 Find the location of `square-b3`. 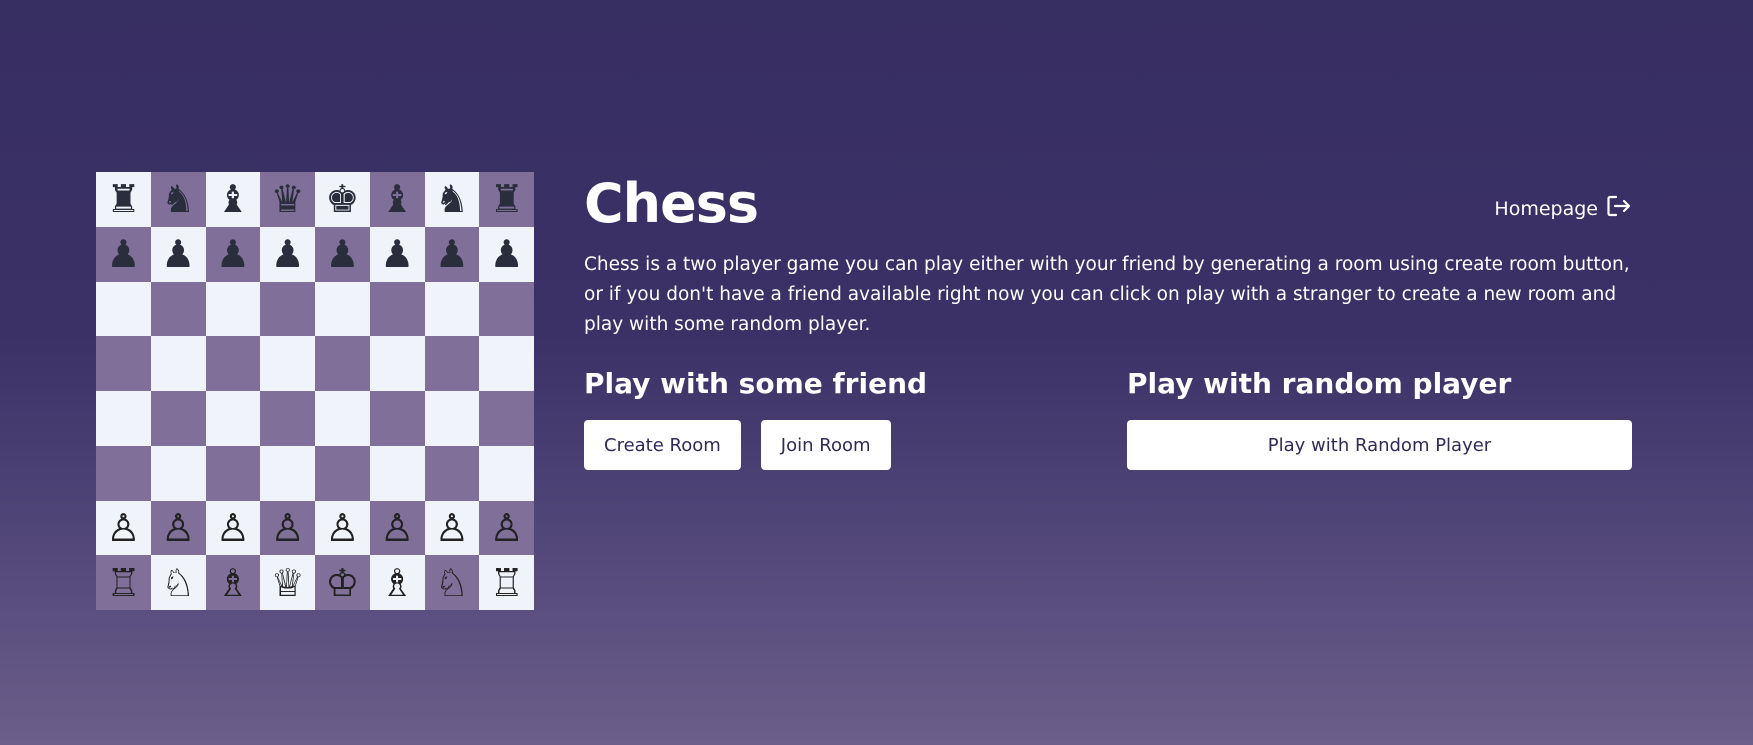

square-b3 is located at coordinates (178, 473).